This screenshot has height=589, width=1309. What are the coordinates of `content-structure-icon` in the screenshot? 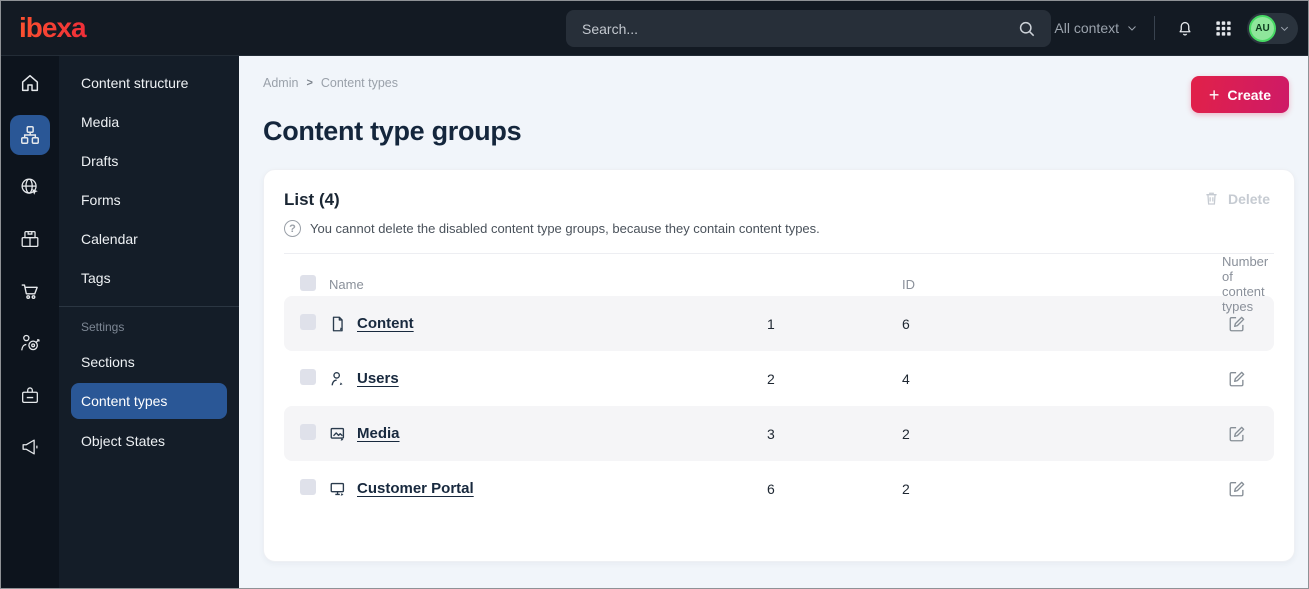 It's located at (30, 135).